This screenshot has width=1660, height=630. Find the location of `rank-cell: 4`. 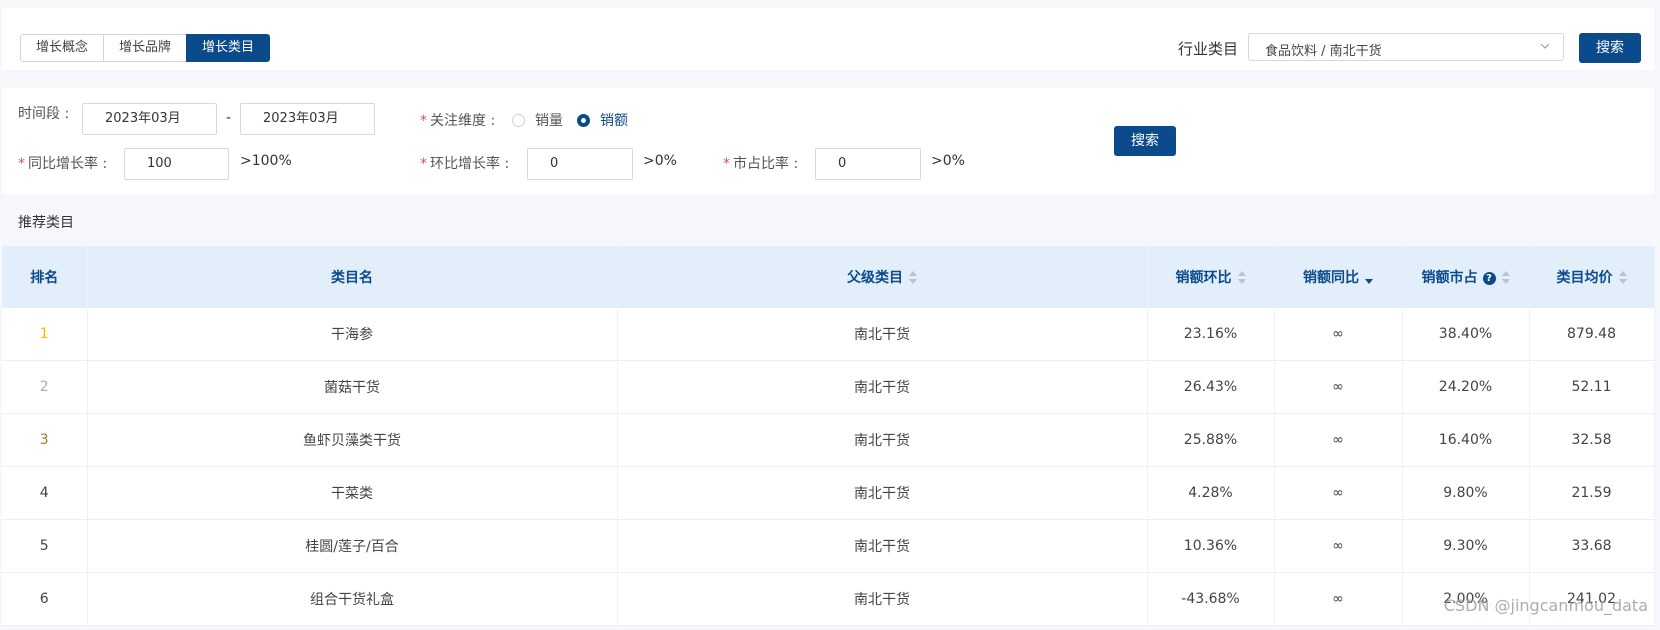

rank-cell: 4 is located at coordinates (45, 493).